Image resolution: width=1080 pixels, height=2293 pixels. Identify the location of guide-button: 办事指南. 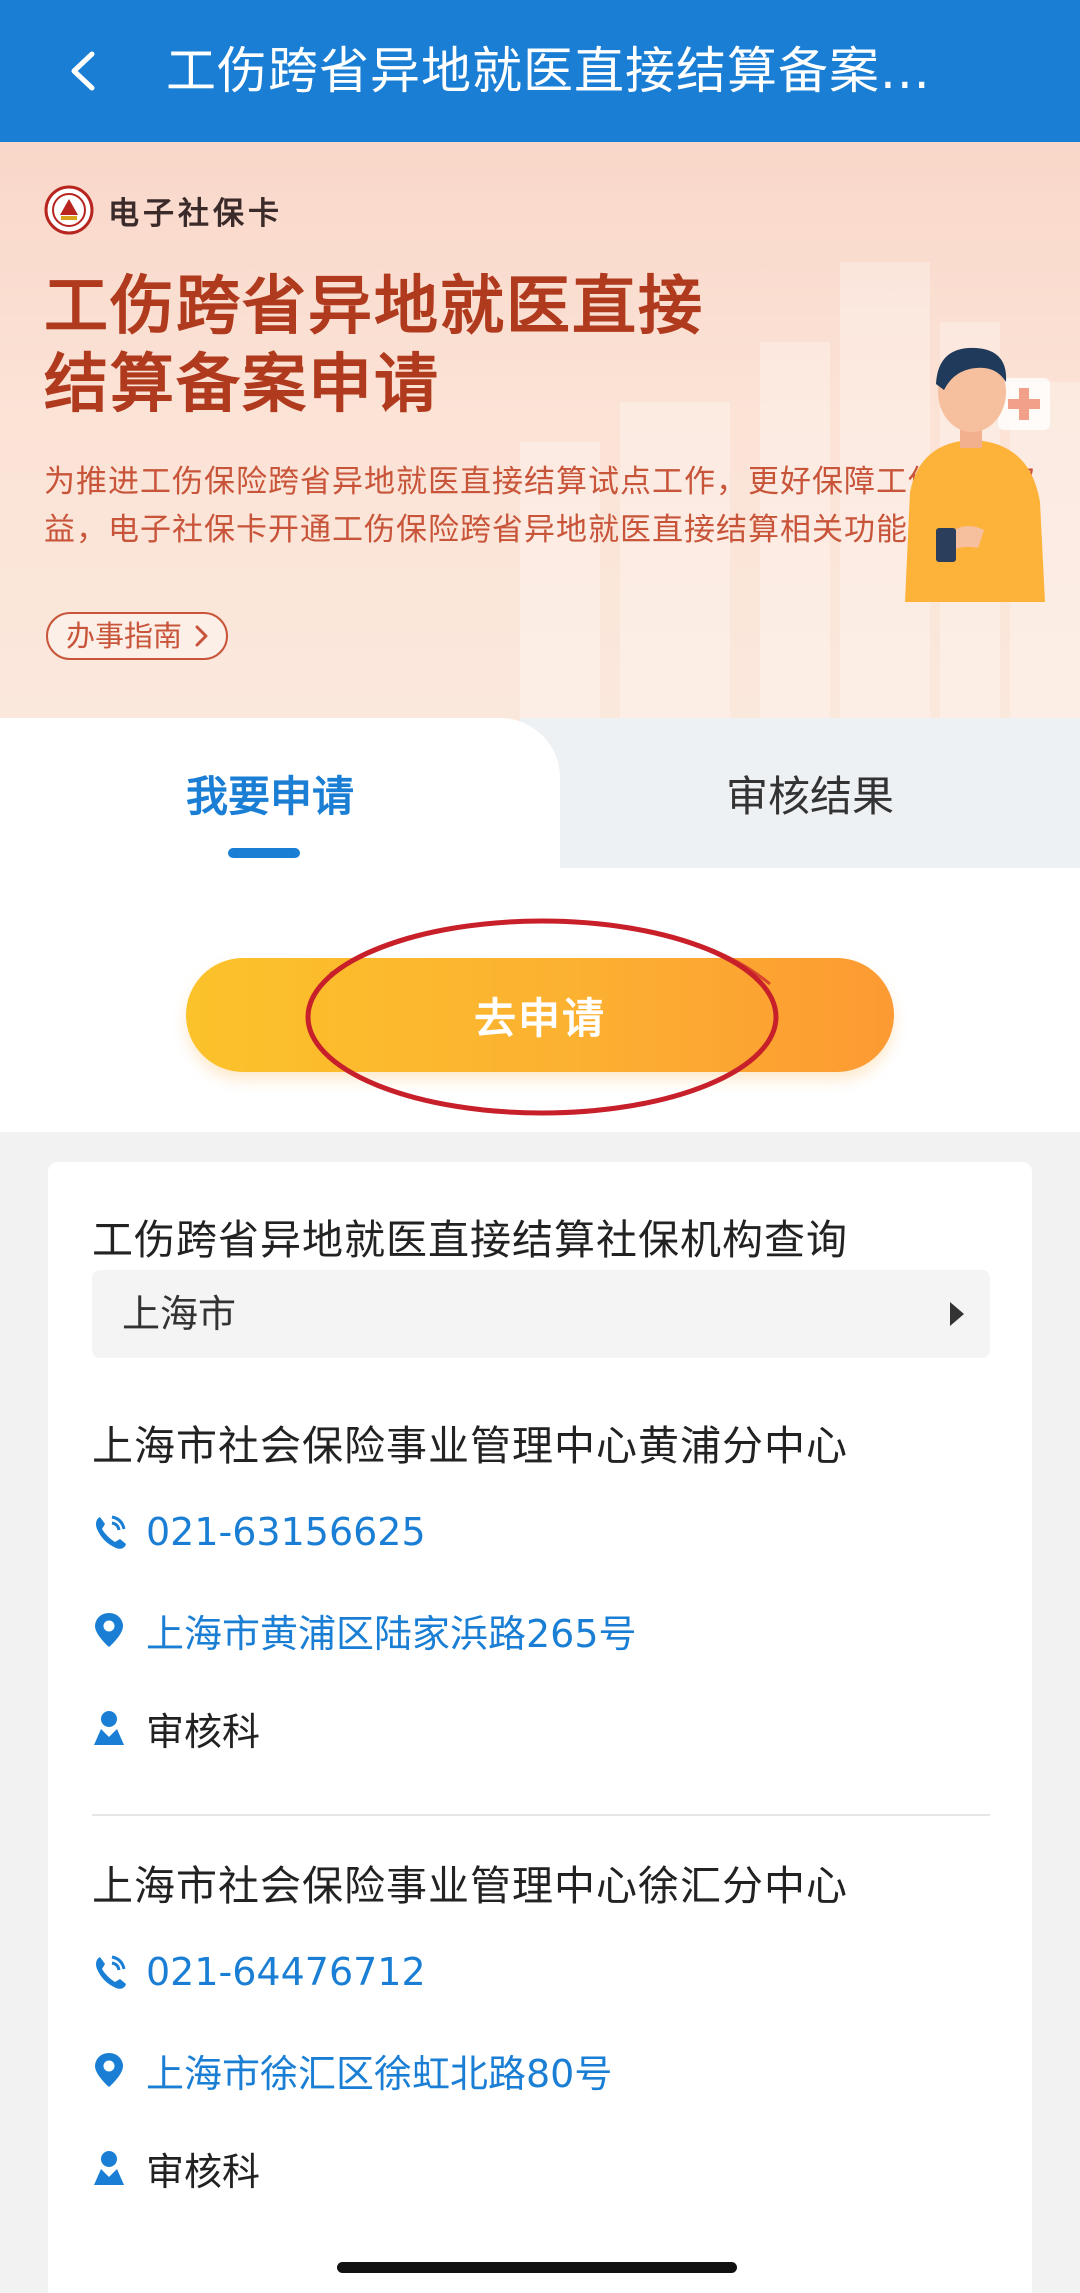
(137, 636).